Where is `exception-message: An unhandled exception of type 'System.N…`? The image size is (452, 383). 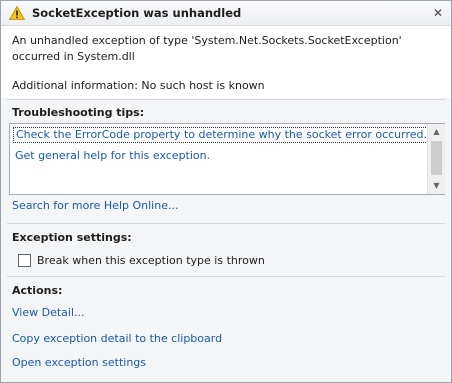
exception-message: An unhandled exception of type 'System.N… is located at coordinates (207, 48).